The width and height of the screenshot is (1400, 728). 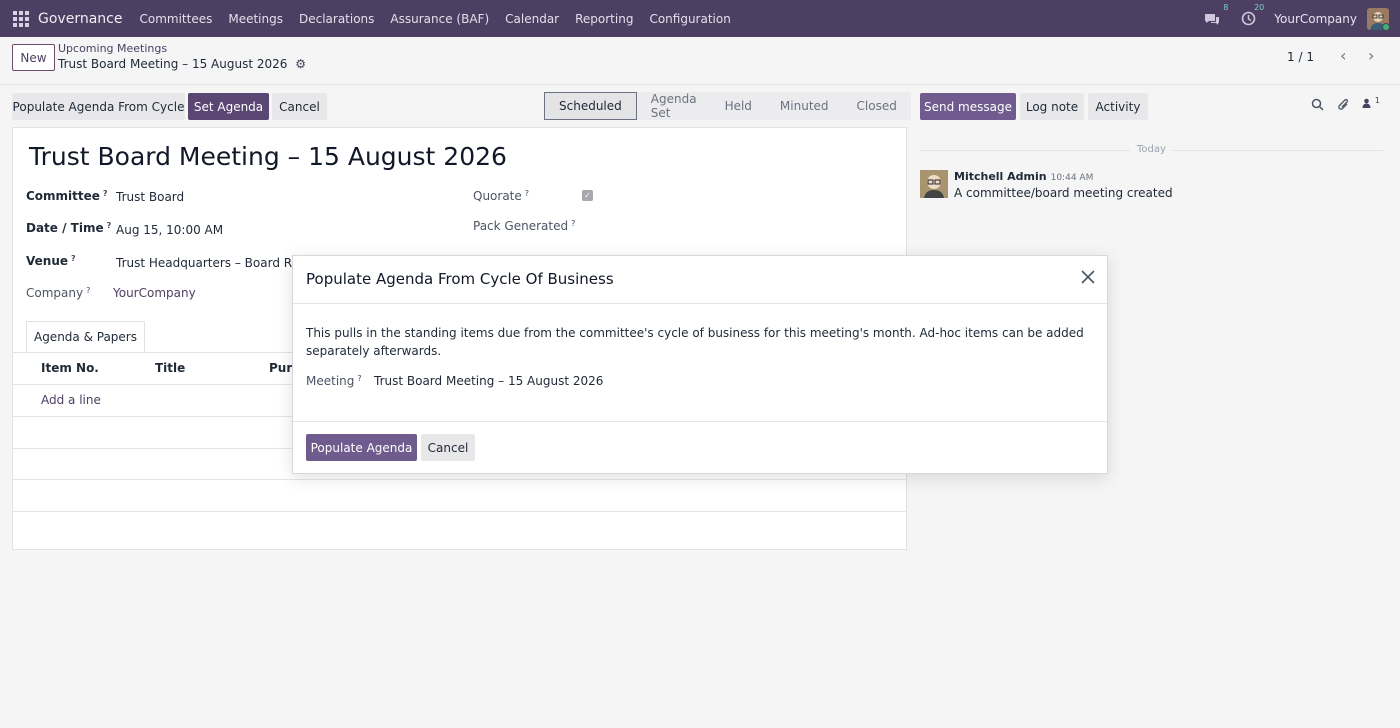 I want to click on meeting-field-label: Meeting?, so click(x=334, y=381).